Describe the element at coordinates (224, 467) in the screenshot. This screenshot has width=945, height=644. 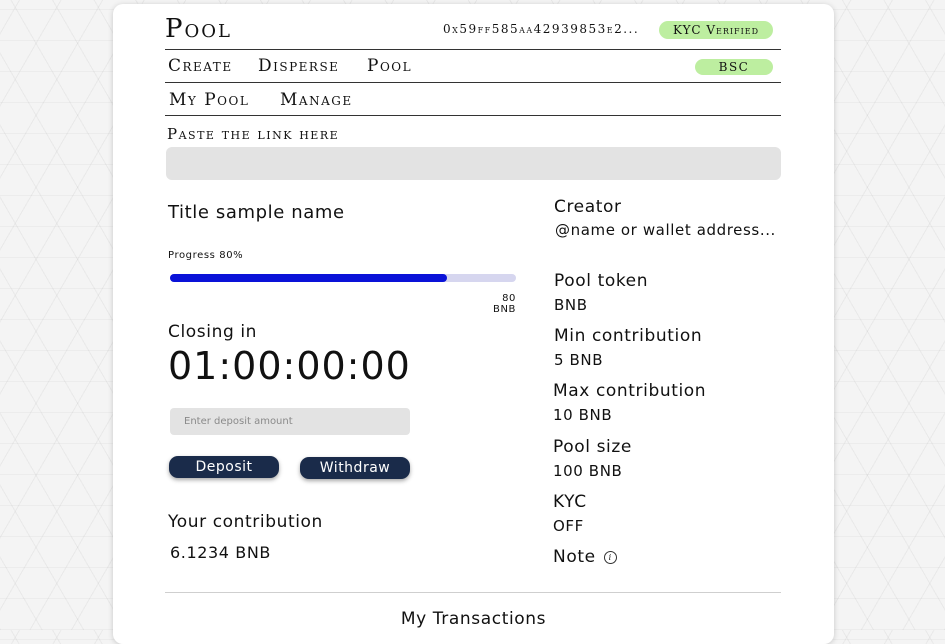
I see `deposit-button: Deposit` at that location.